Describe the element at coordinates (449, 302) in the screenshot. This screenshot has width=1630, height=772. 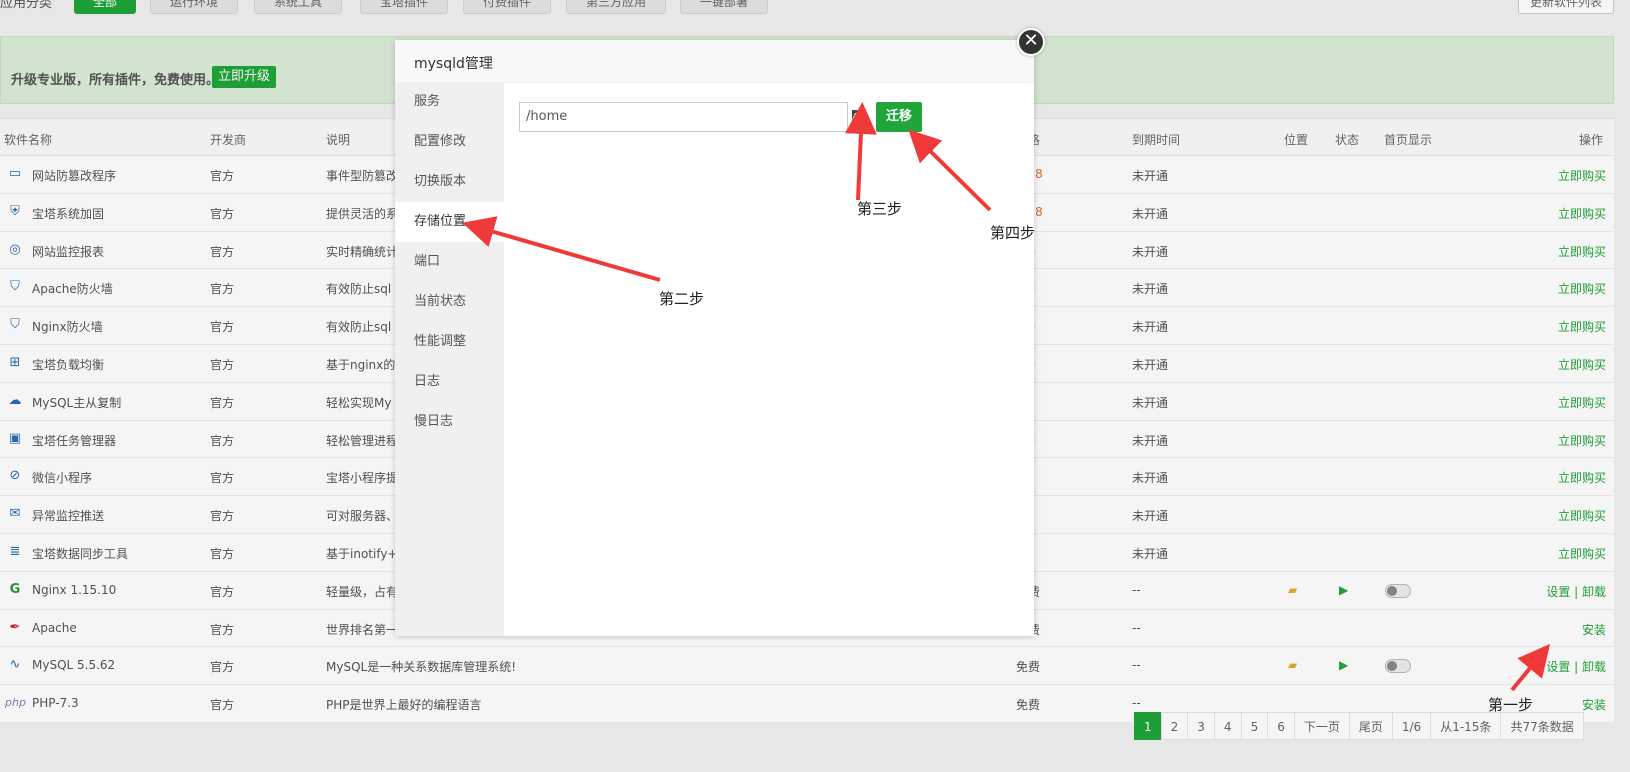
I see `menu-current-status: 当前状态` at that location.